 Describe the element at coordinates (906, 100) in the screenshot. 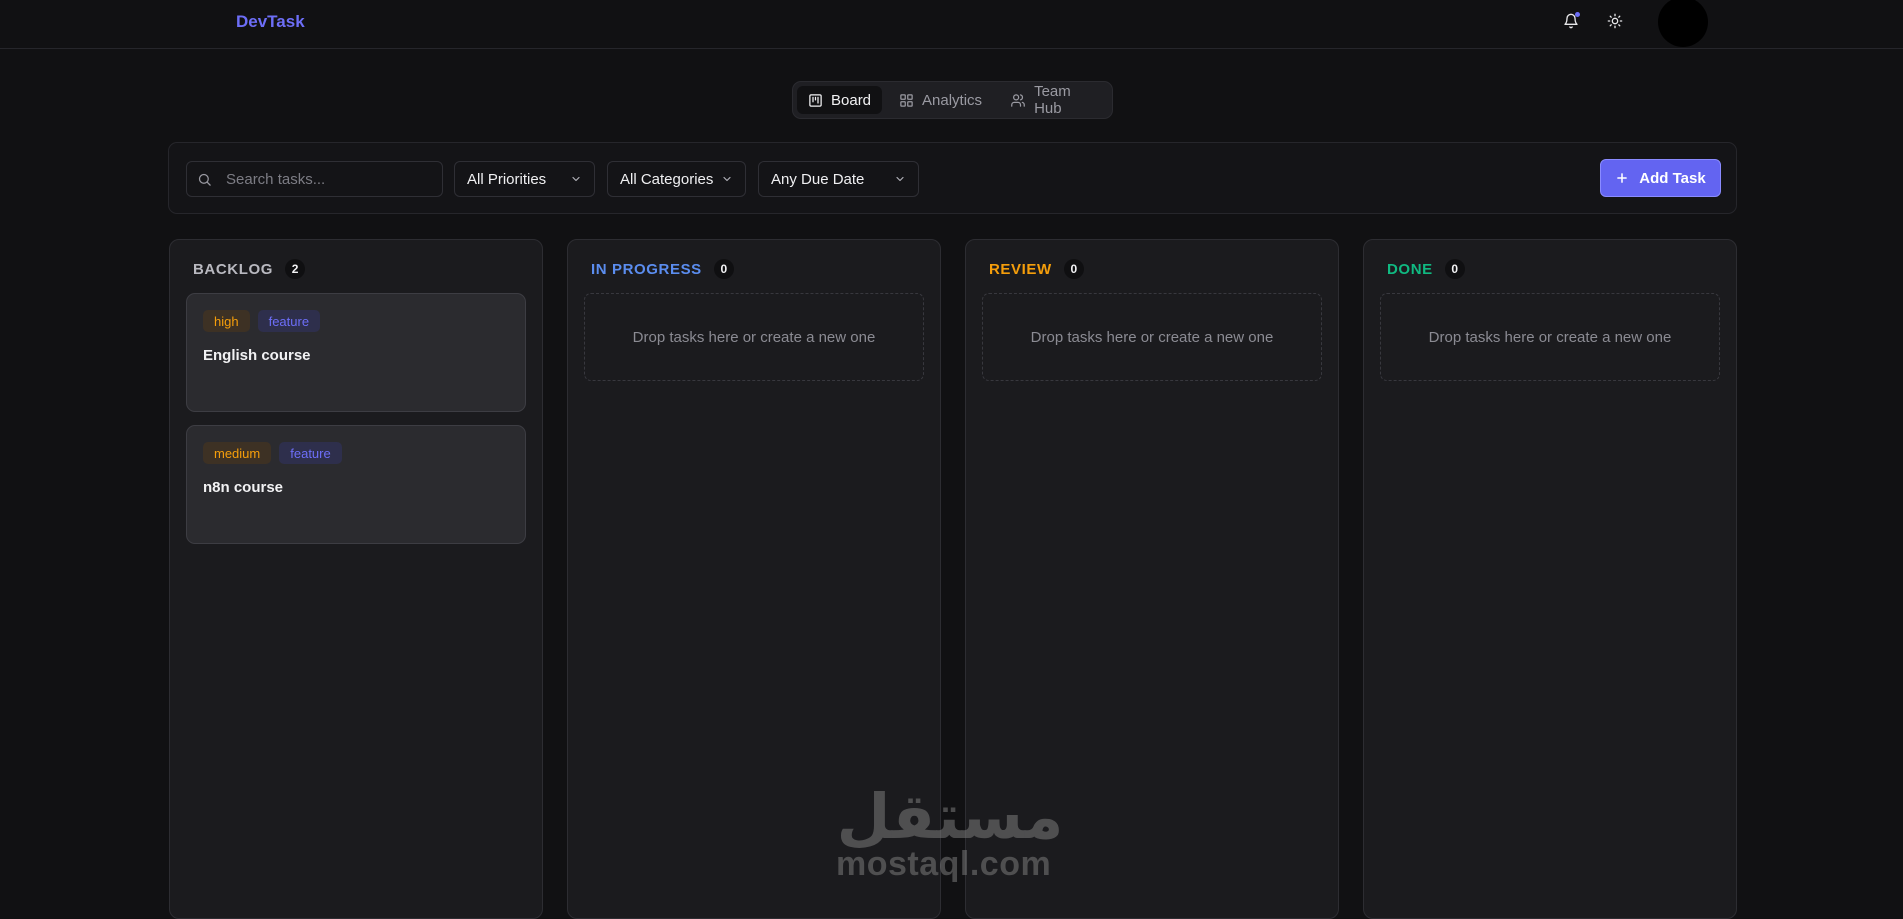

I see `grid-icon` at that location.